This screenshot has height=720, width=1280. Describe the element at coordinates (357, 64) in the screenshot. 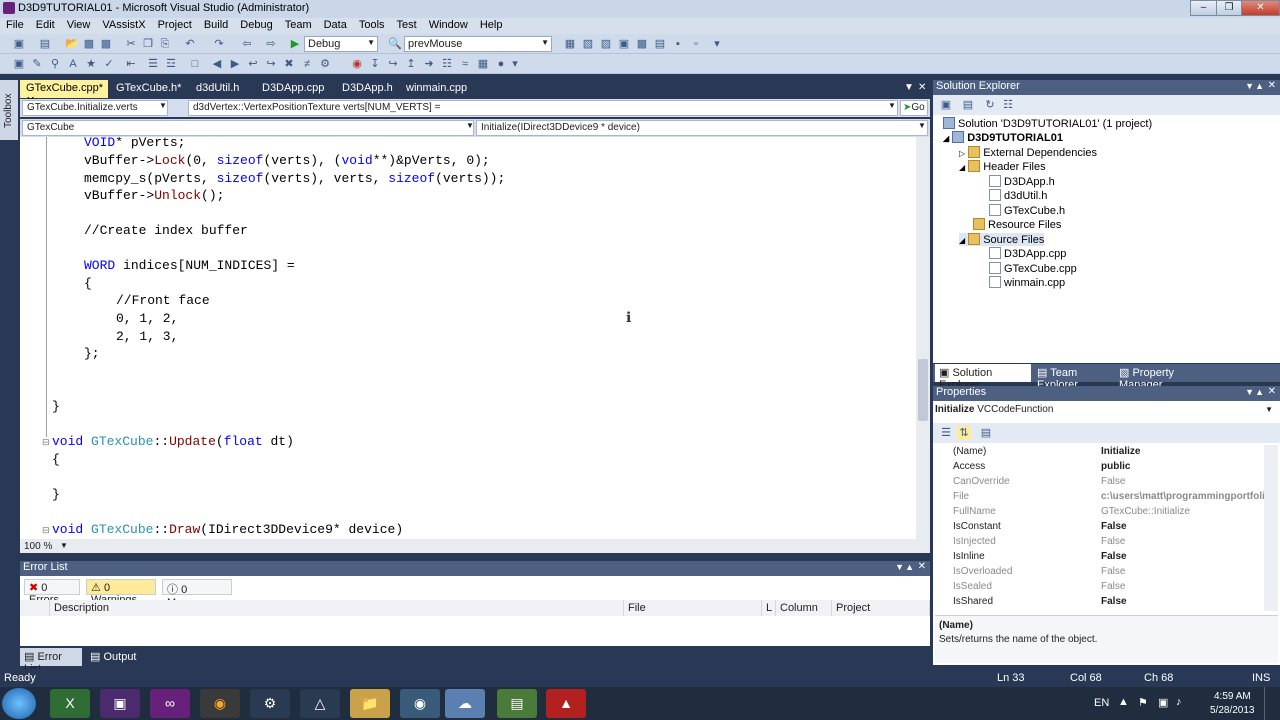

I see `breakpoint-icon: ◉` at that location.